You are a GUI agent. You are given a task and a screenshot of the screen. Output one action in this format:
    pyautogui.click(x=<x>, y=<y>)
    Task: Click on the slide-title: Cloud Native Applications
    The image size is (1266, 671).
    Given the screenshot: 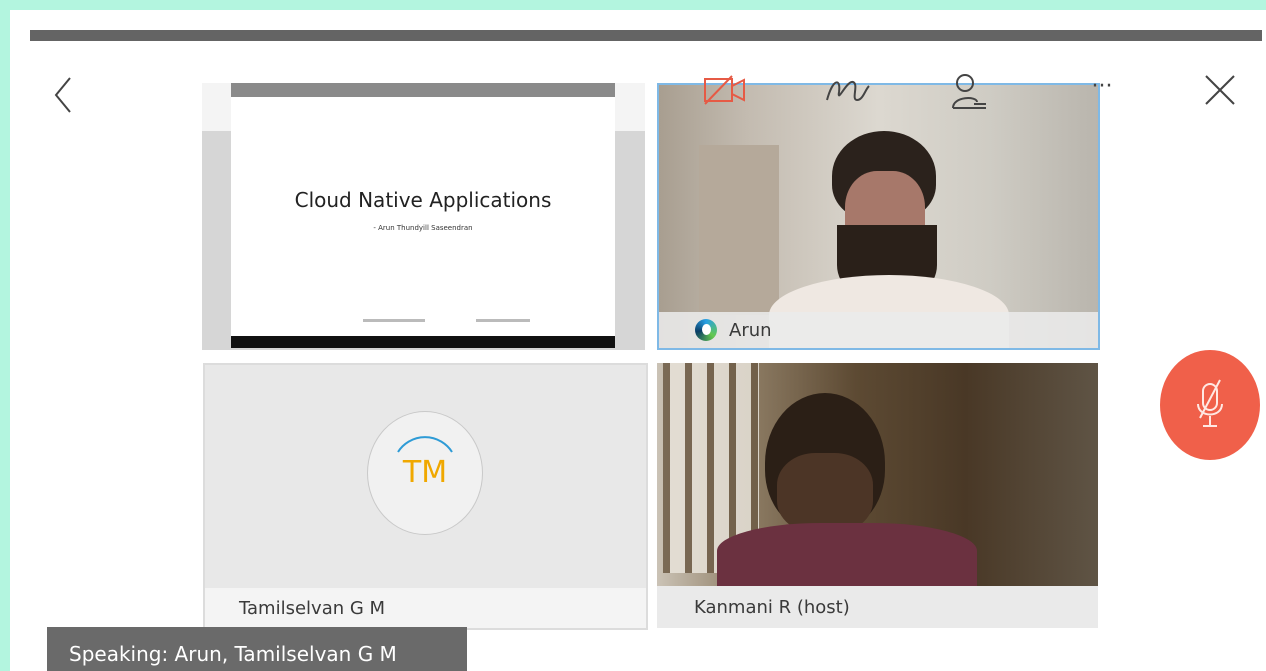 What is the action you would take?
    pyautogui.click(x=423, y=200)
    